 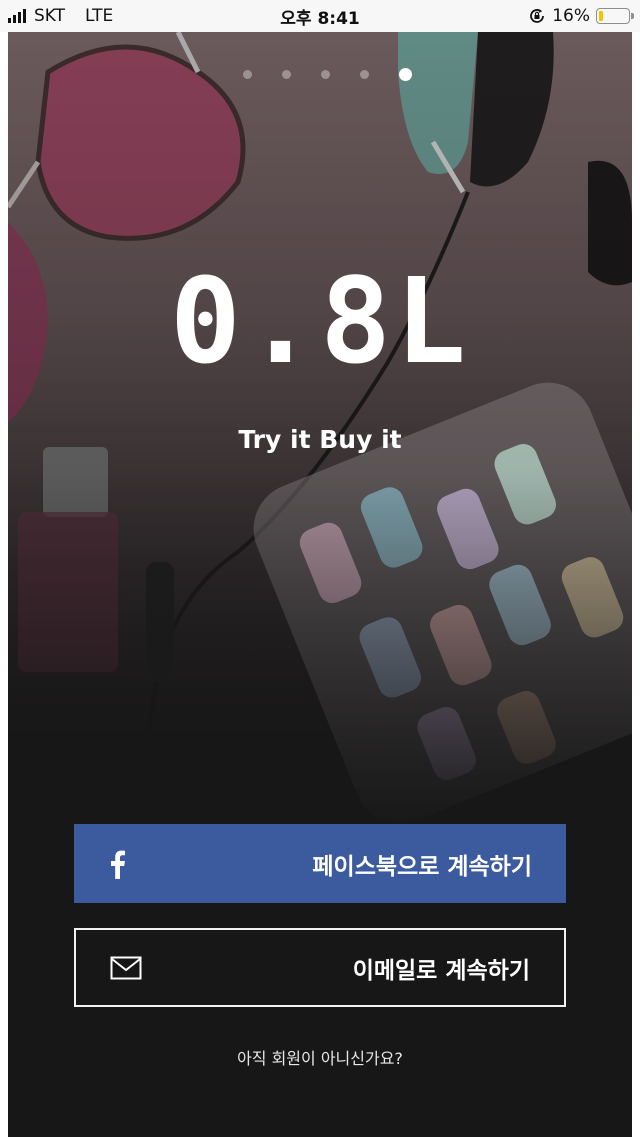 I want to click on mail-icon, so click(x=126, y=968).